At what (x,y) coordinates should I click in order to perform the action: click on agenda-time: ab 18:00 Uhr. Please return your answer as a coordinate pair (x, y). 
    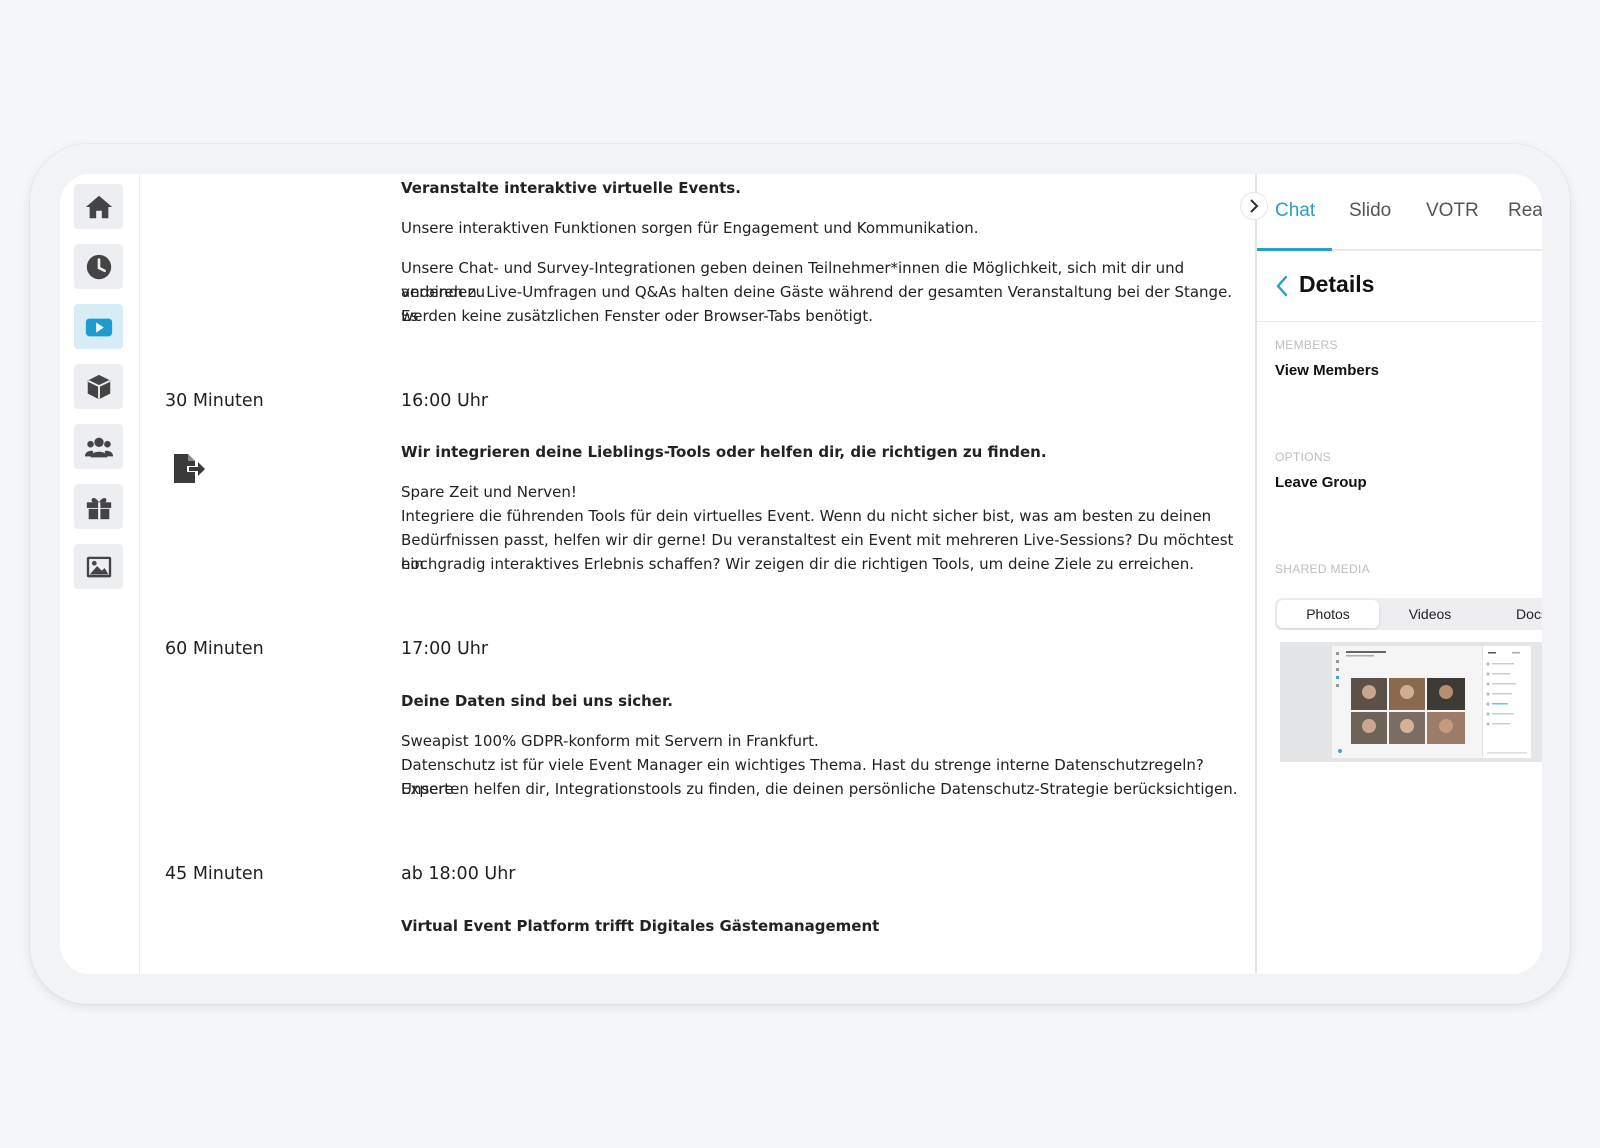
    Looking at the image, I should click on (458, 874).